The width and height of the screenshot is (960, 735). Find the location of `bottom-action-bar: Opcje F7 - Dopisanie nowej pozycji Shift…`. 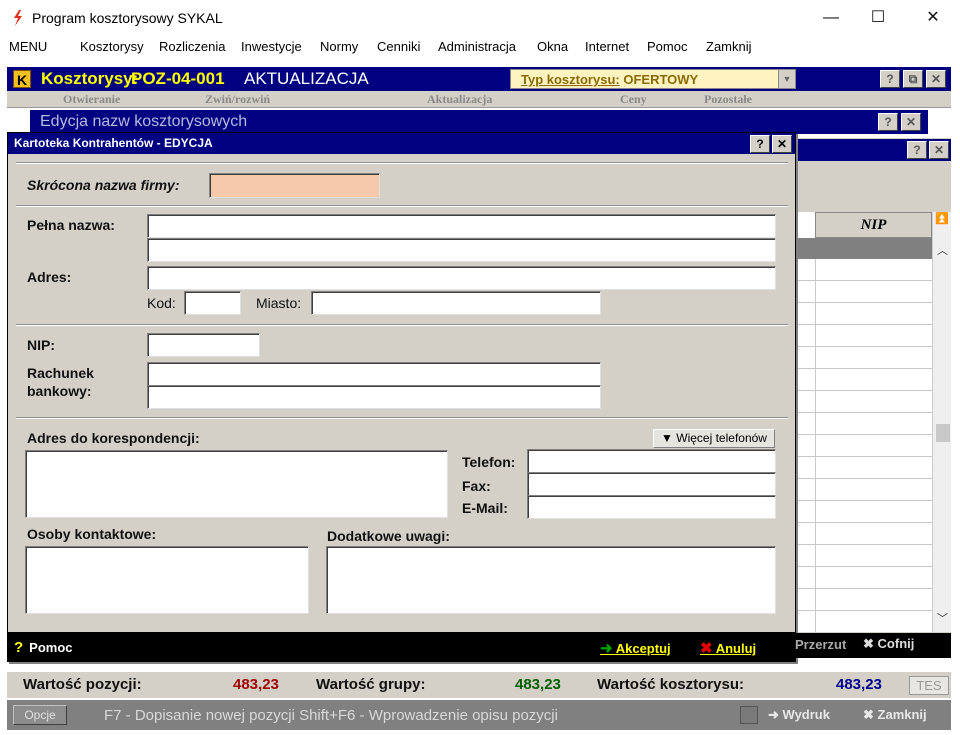

bottom-action-bar: Opcje F7 - Dopisanie nowej pozycji Shift… is located at coordinates (479, 715).